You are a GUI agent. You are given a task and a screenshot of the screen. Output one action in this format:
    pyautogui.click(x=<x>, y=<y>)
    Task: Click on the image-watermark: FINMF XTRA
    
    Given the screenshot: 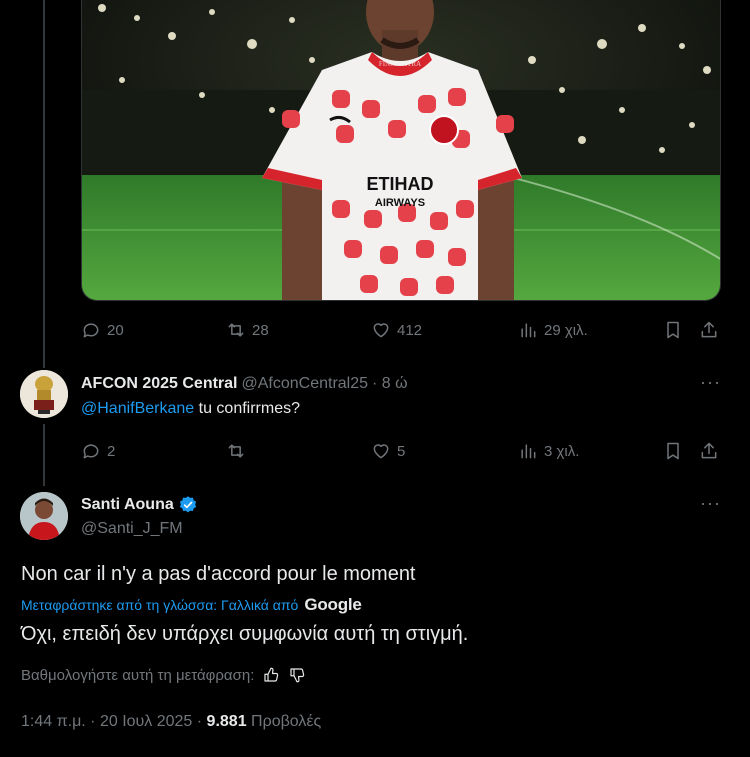 What is the action you would take?
    pyautogui.click(x=400, y=64)
    